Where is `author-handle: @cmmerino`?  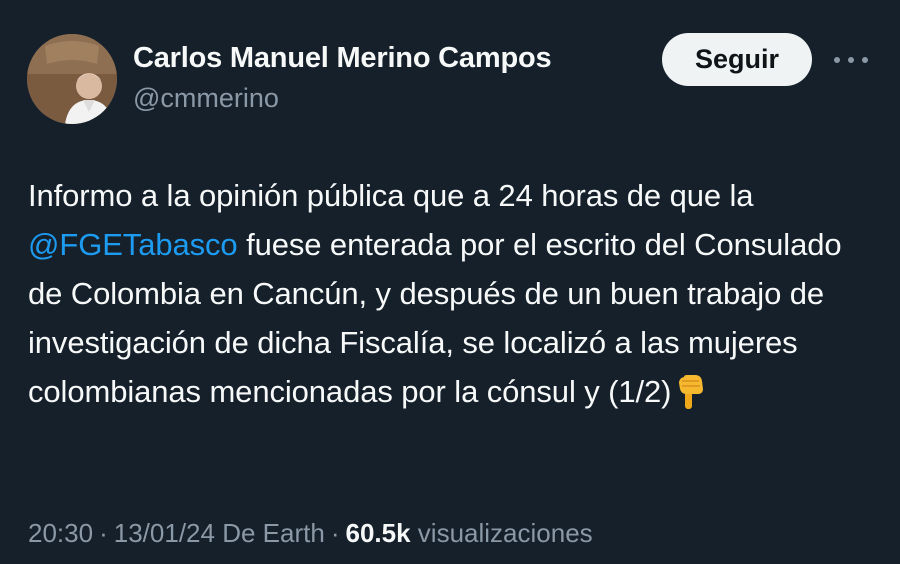 author-handle: @cmmerino is located at coordinates (206, 98).